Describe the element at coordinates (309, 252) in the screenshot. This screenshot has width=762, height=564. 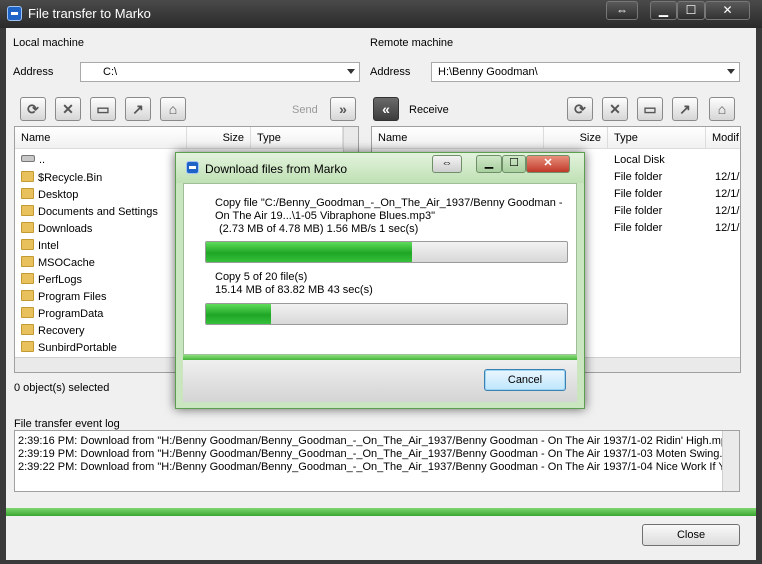
I see `file-progress-fill` at that location.